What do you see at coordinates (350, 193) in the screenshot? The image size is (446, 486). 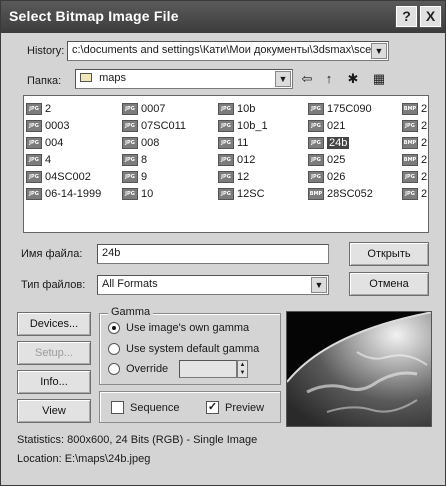 I see `file-name: 28SC052` at bounding box center [350, 193].